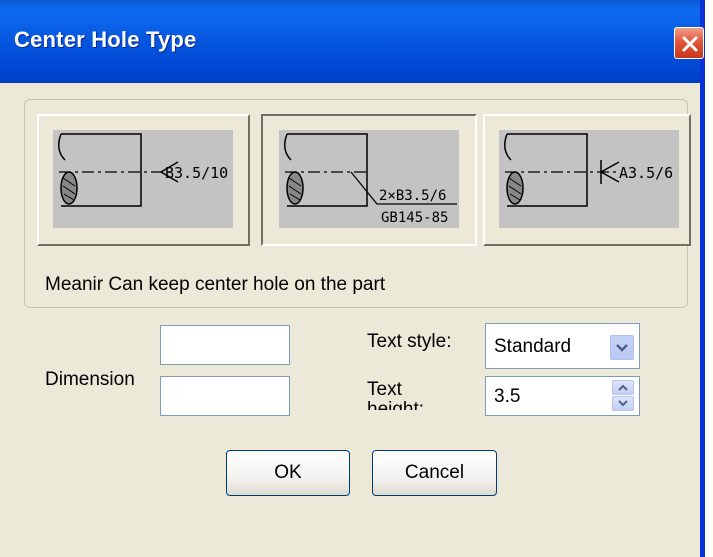 Image resolution: width=713 pixels, height=557 pixels. I want to click on type-b-label: B3.5/10, so click(196, 173).